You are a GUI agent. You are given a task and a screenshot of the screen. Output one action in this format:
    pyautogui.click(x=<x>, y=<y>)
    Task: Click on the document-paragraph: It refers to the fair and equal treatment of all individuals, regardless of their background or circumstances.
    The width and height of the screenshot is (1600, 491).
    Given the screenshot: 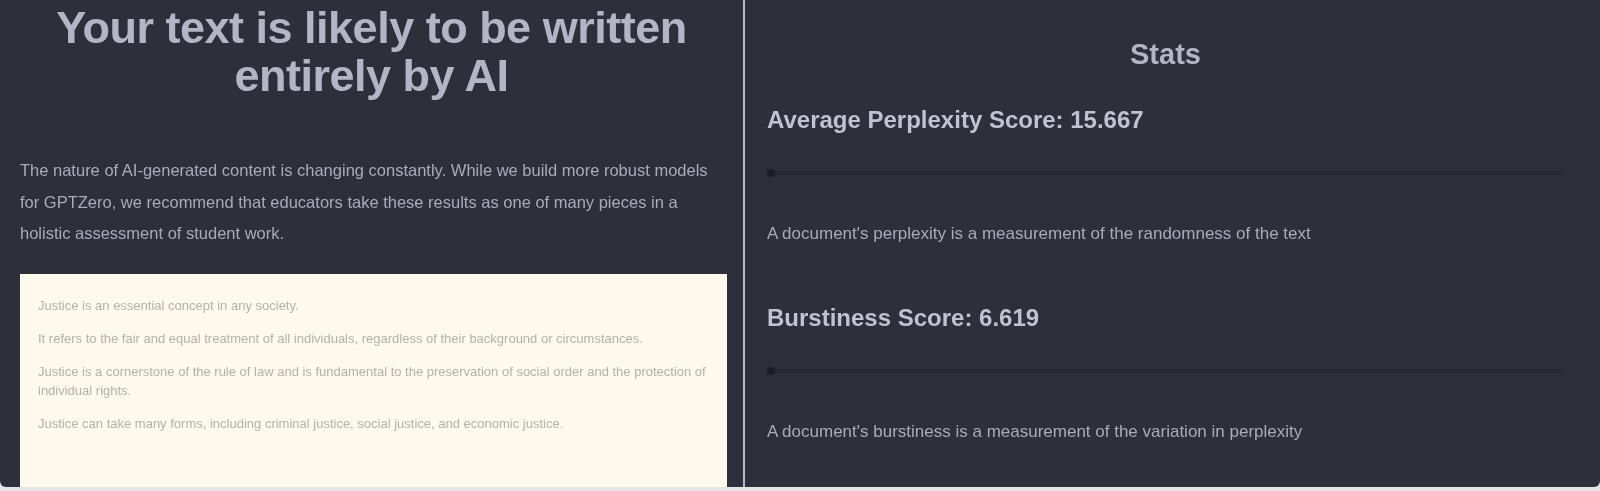 What is the action you would take?
    pyautogui.click(x=341, y=338)
    